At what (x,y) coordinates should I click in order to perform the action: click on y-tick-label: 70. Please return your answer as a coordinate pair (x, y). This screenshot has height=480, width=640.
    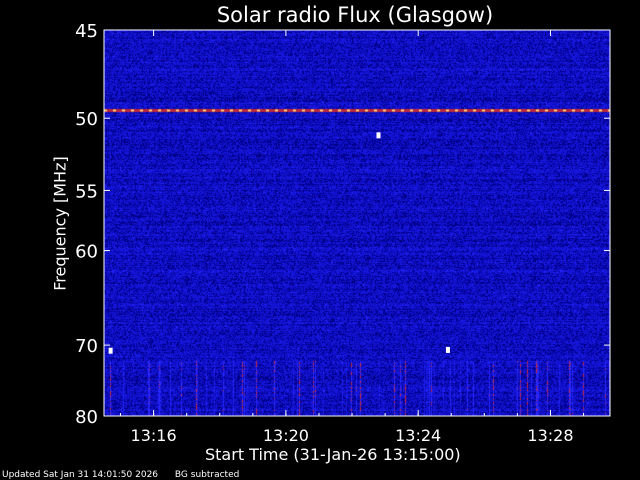
    Looking at the image, I should click on (86, 346).